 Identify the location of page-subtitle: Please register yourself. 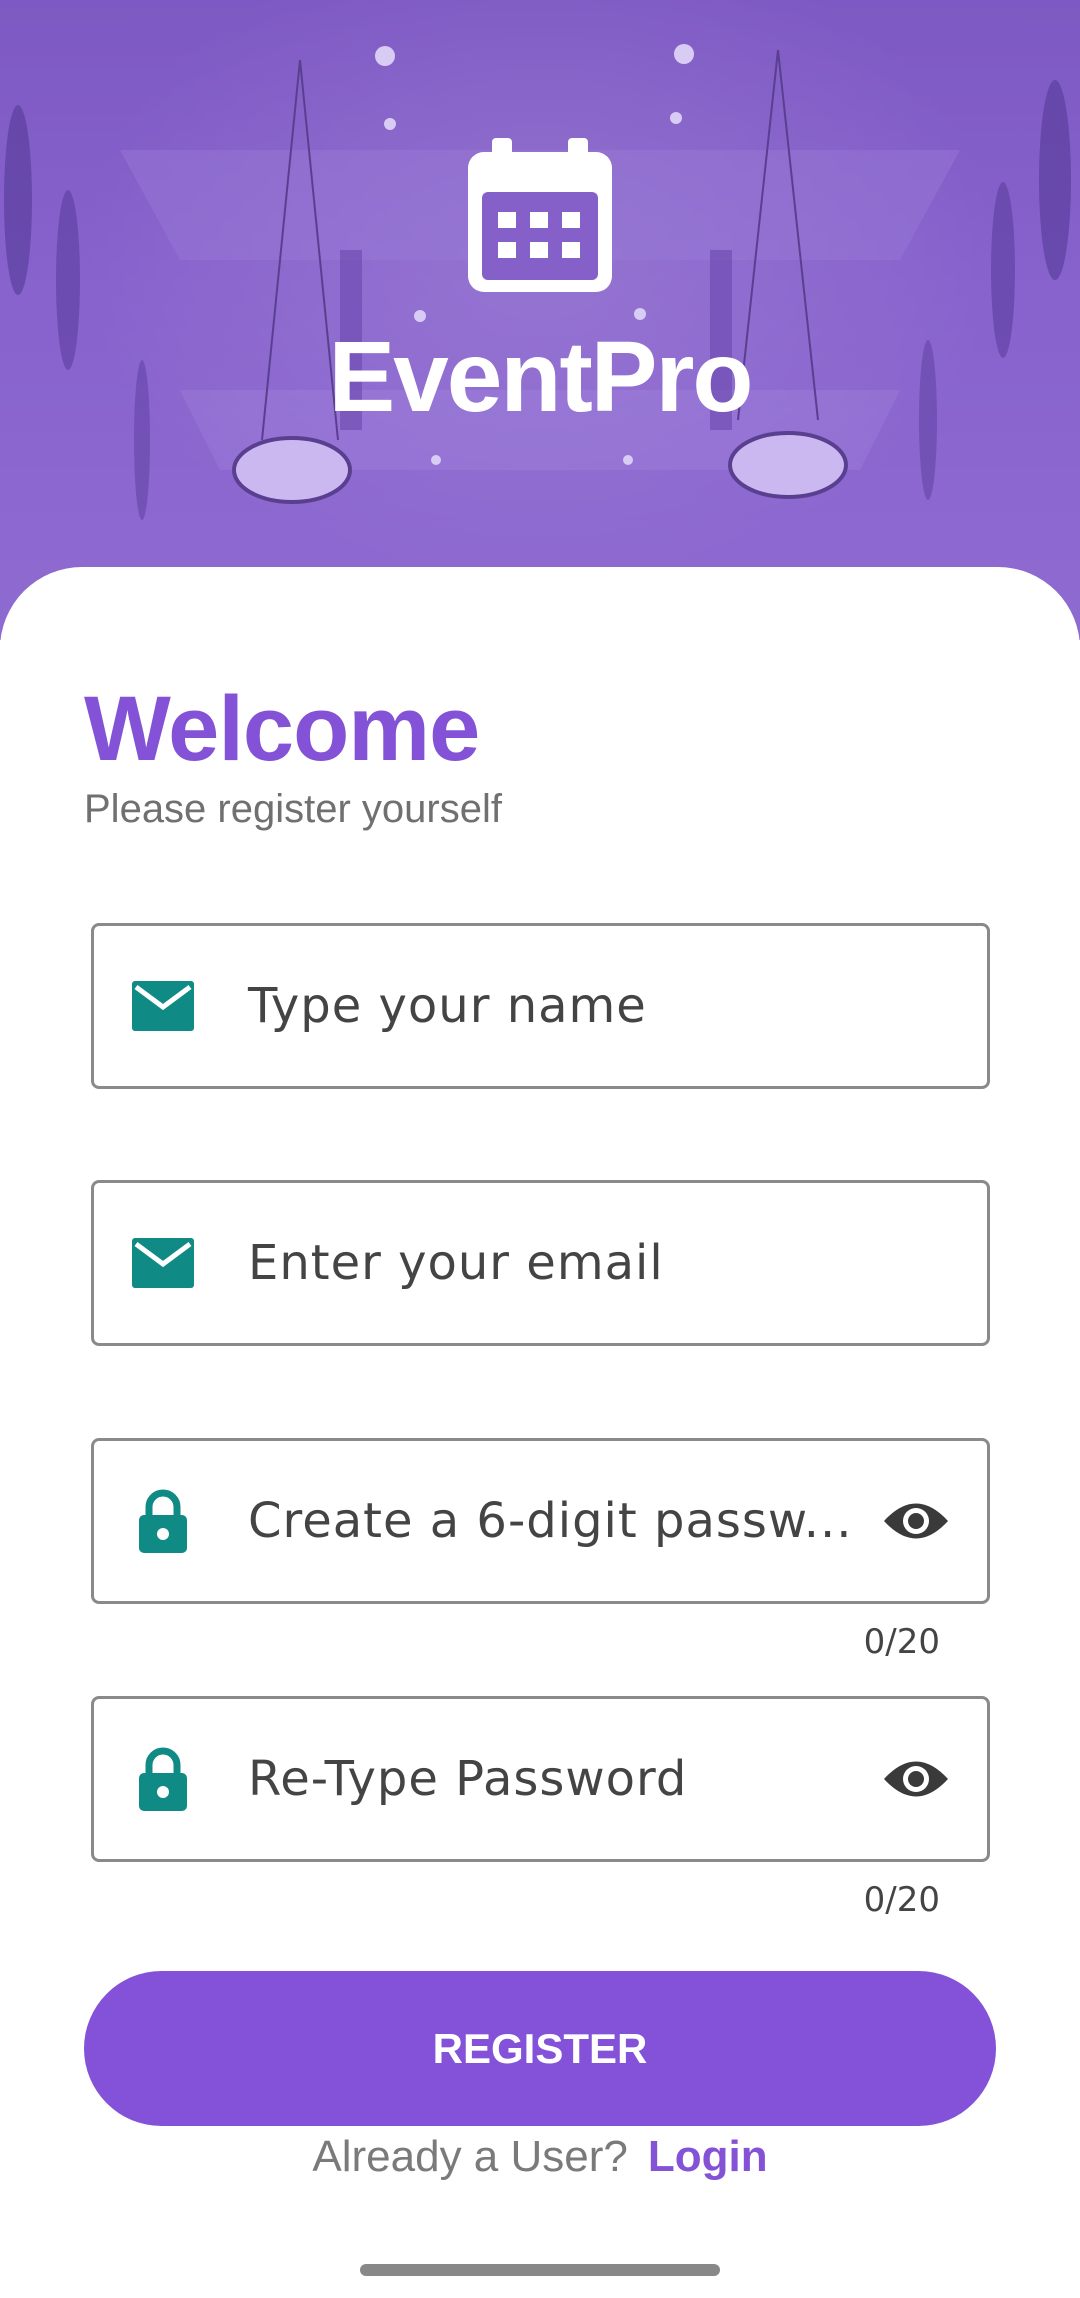
(293, 809).